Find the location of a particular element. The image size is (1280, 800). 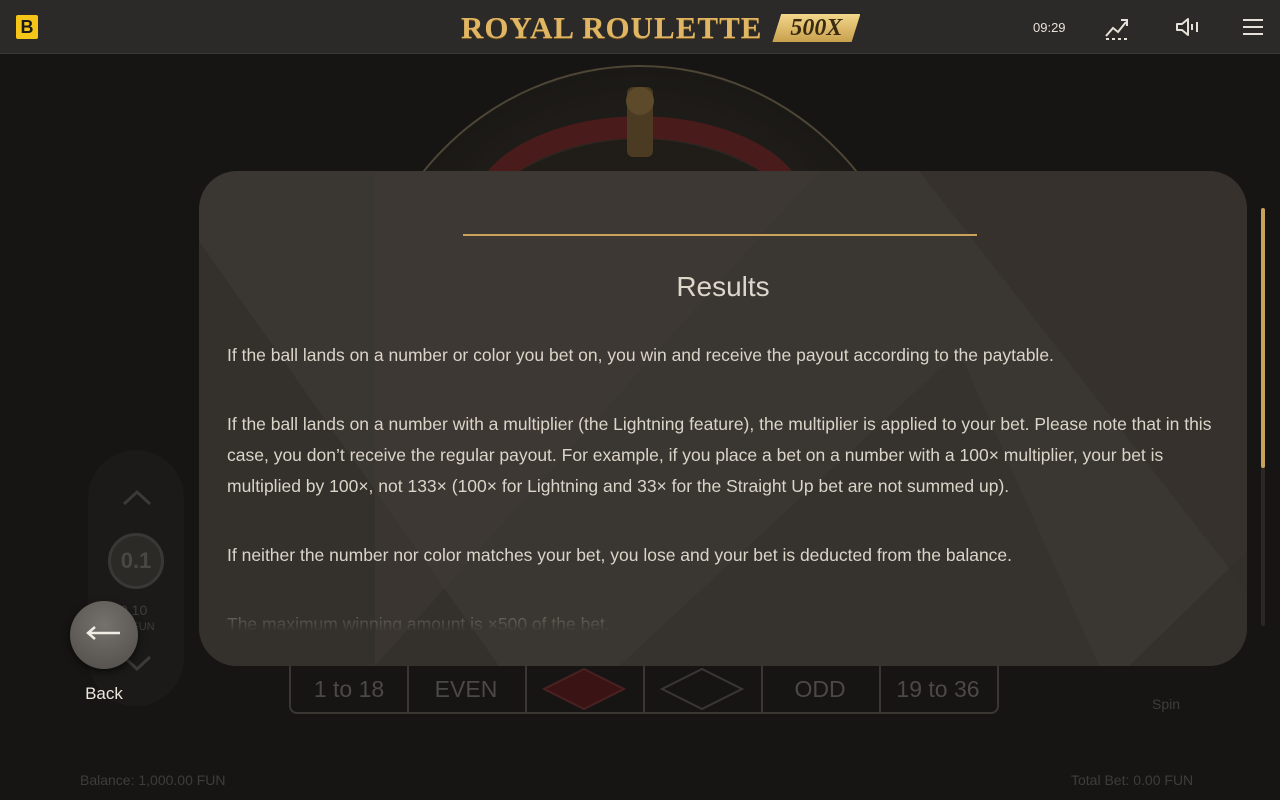

bet-19-to-36: 19 to 36 is located at coordinates (939, 689).